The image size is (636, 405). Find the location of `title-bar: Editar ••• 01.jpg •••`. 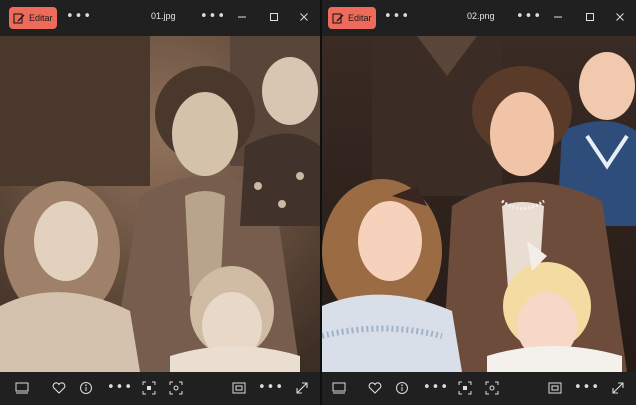

title-bar: Editar ••• 01.jpg ••• is located at coordinates (160, 18).